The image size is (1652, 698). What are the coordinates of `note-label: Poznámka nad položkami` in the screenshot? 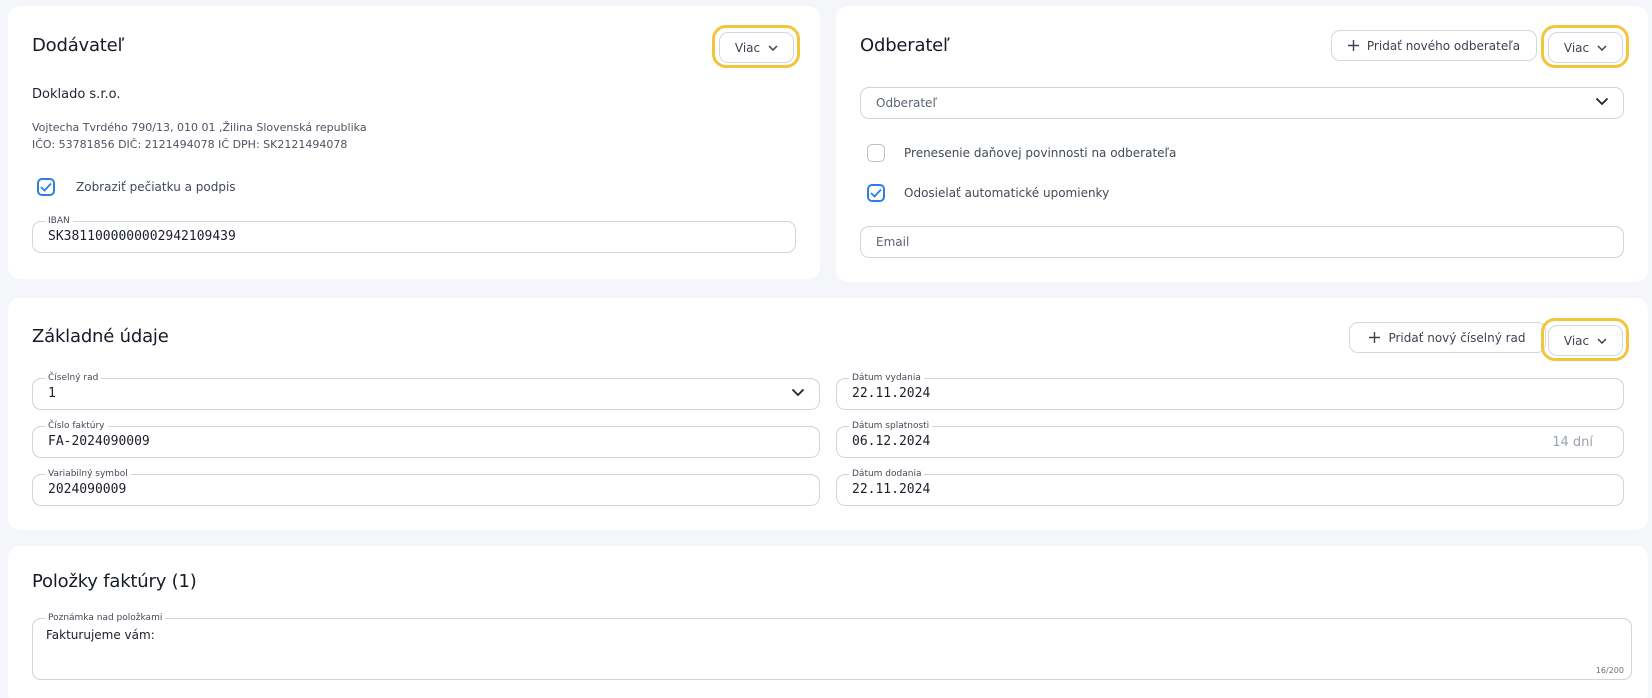 It's located at (105, 618).